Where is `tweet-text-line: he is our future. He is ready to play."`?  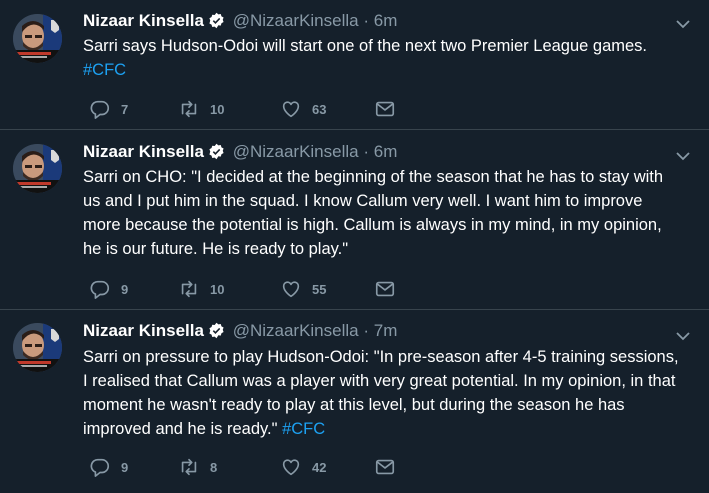 tweet-text-line: he is our future. He is ready to play." is located at coordinates (216, 249).